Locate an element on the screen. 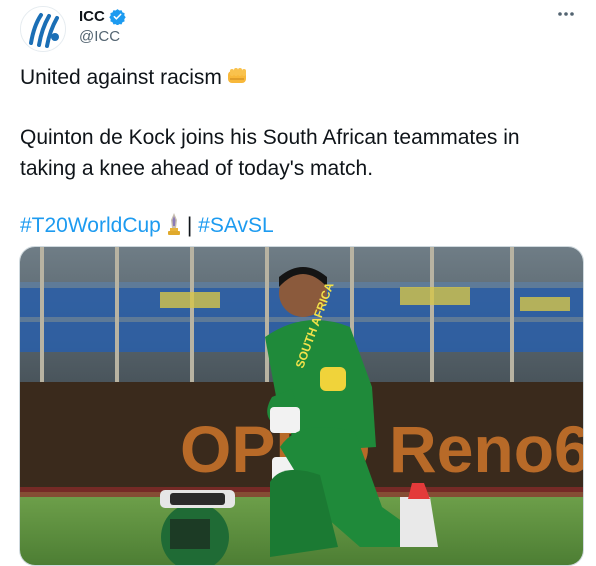 This screenshot has height=566, width=596. hashtag-t20worldcup: #T20WorldCup is located at coordinates (90, 225).